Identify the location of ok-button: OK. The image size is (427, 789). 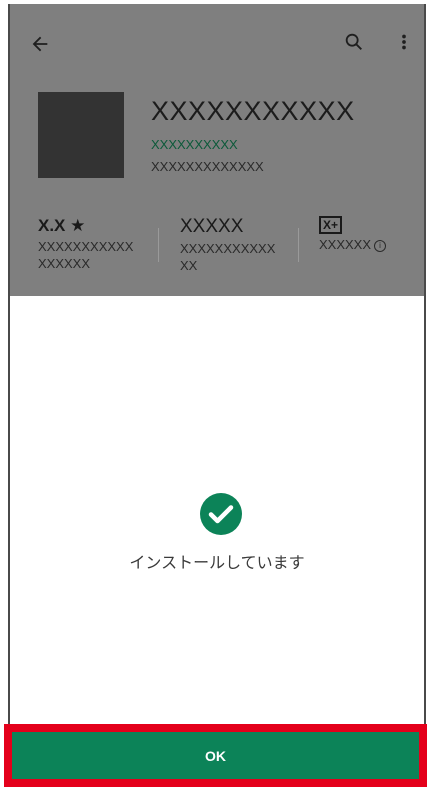
(215, 755).